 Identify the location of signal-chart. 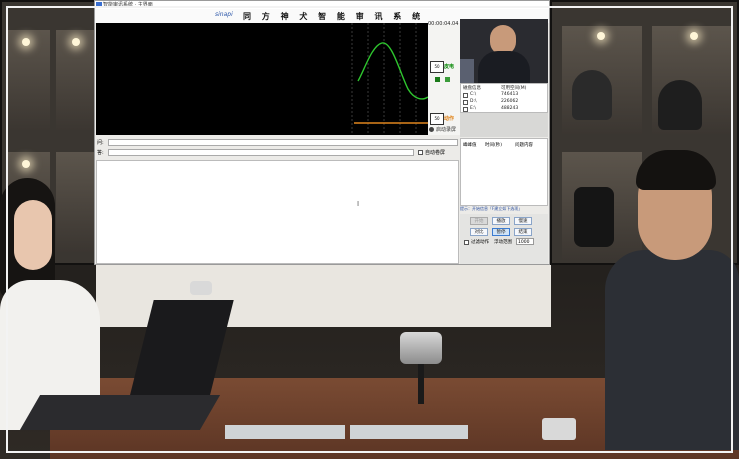
(262, 79).